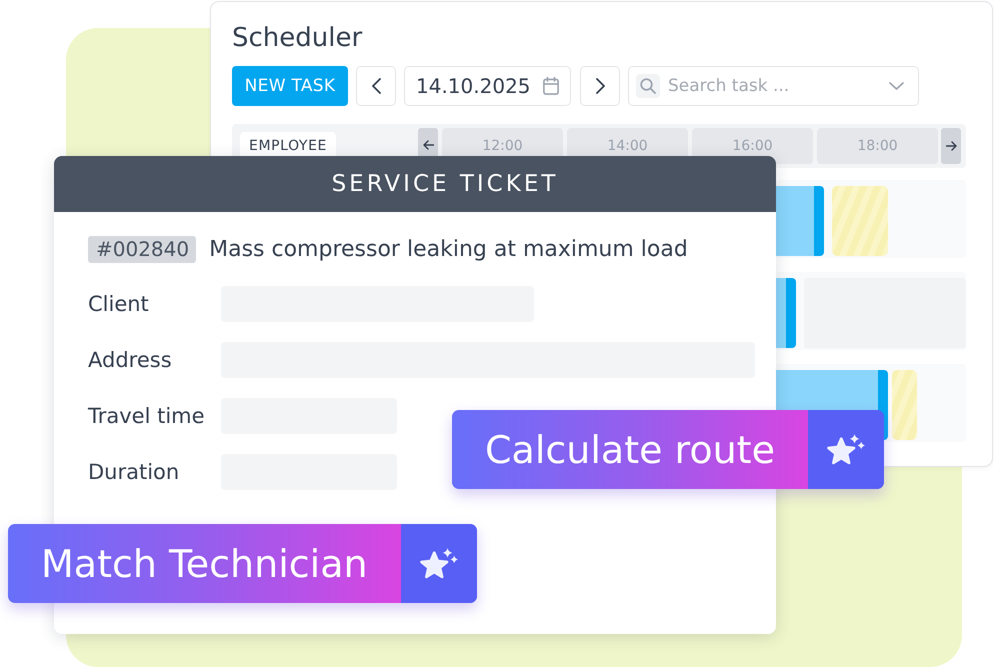  I want to click on action-button: Match Technician, so click(242, 563).